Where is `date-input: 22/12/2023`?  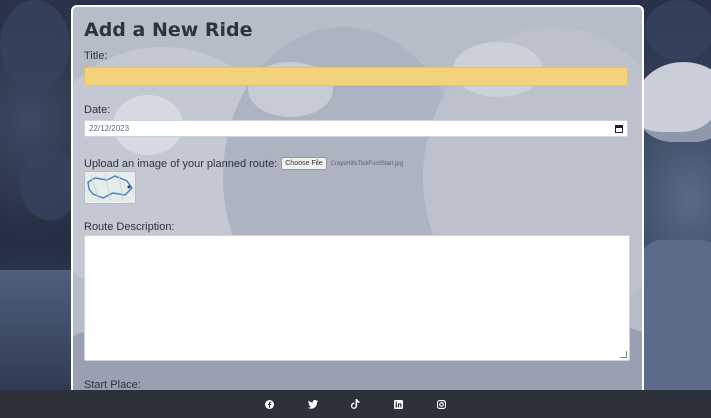
date-input: 22/12/2023 is located at coordinates (356, 128).